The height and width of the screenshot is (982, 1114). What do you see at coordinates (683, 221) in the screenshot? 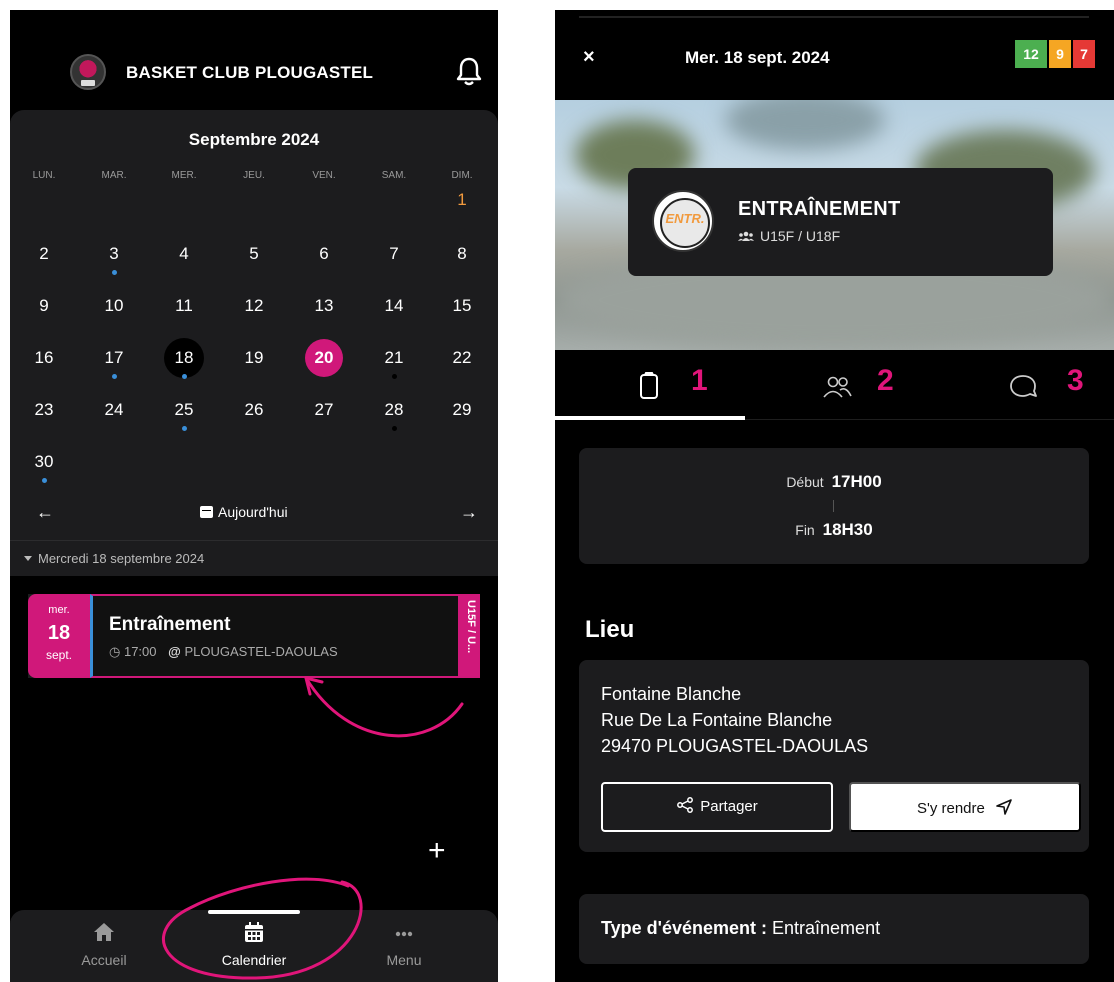
I see `training-badge-icon: ENTR.` at bounding box center [683, 221].